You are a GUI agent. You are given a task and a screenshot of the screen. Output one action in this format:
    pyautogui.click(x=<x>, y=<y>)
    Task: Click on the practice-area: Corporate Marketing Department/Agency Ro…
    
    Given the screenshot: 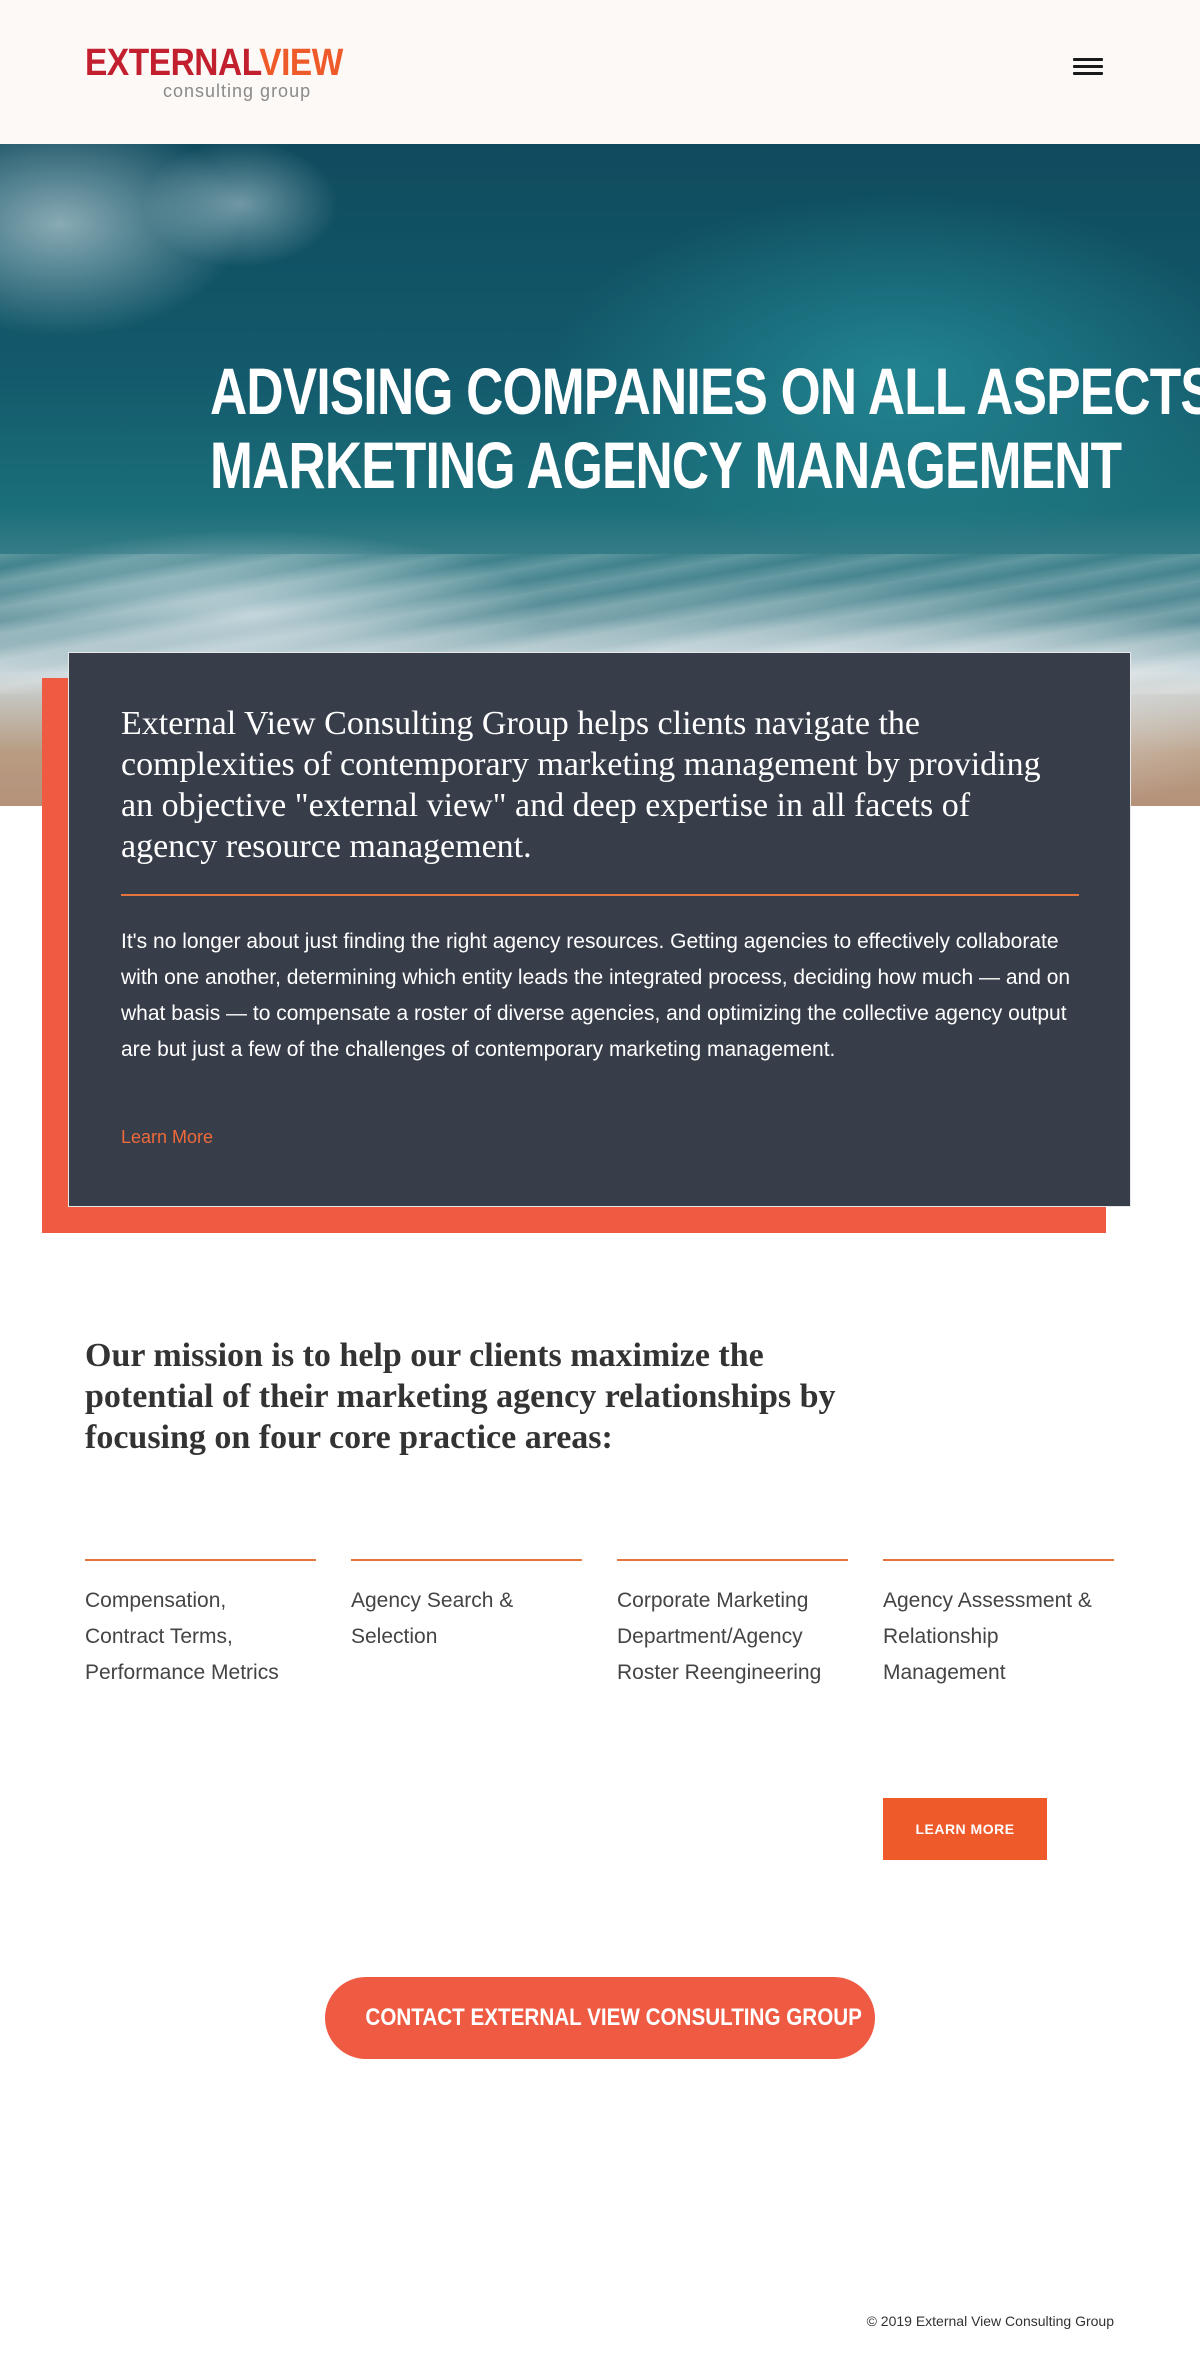 What is the action you would take?
    pyautogui.click(x=732, y=1625)
    